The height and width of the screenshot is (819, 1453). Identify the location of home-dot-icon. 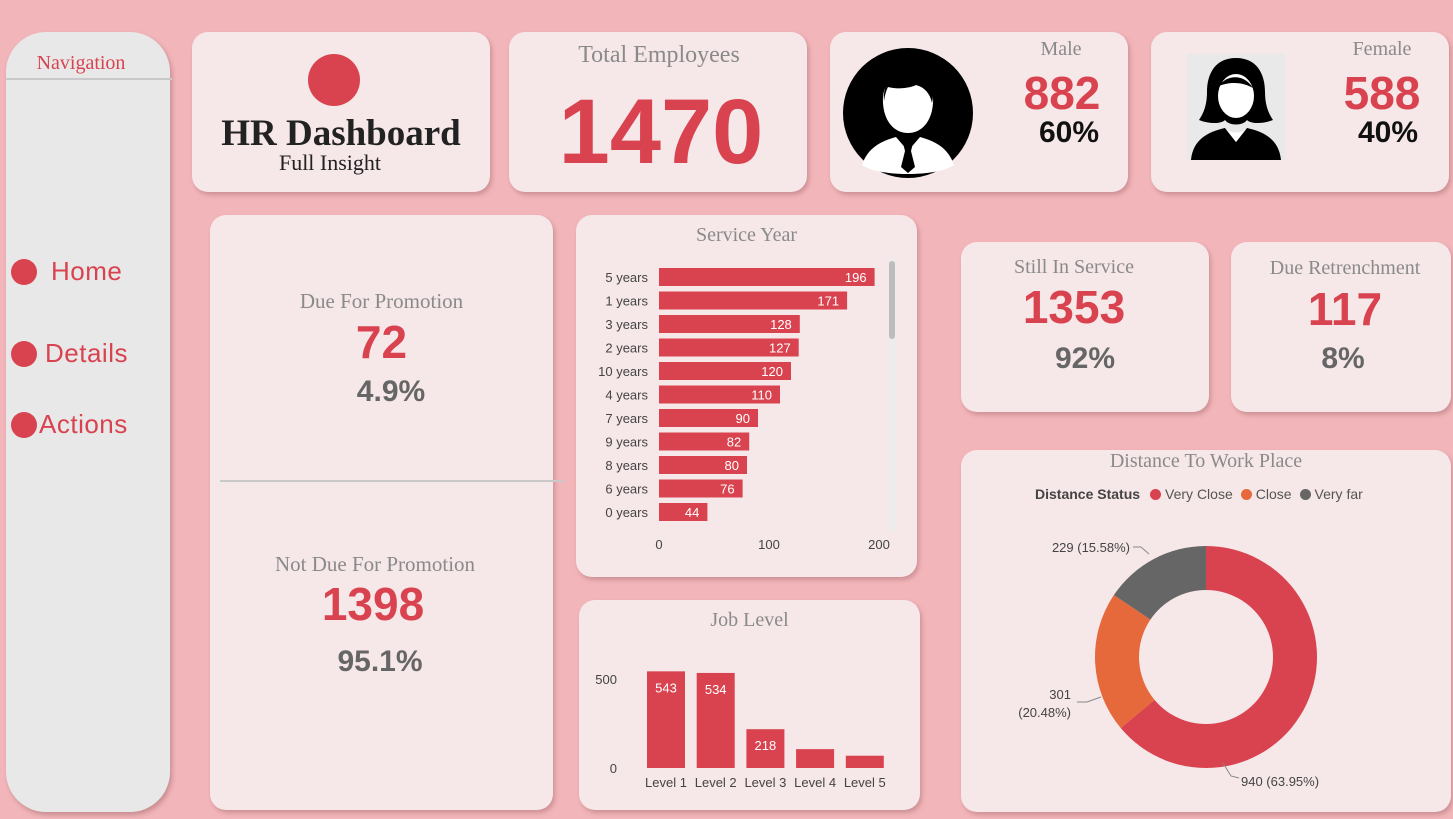
(24, 271).